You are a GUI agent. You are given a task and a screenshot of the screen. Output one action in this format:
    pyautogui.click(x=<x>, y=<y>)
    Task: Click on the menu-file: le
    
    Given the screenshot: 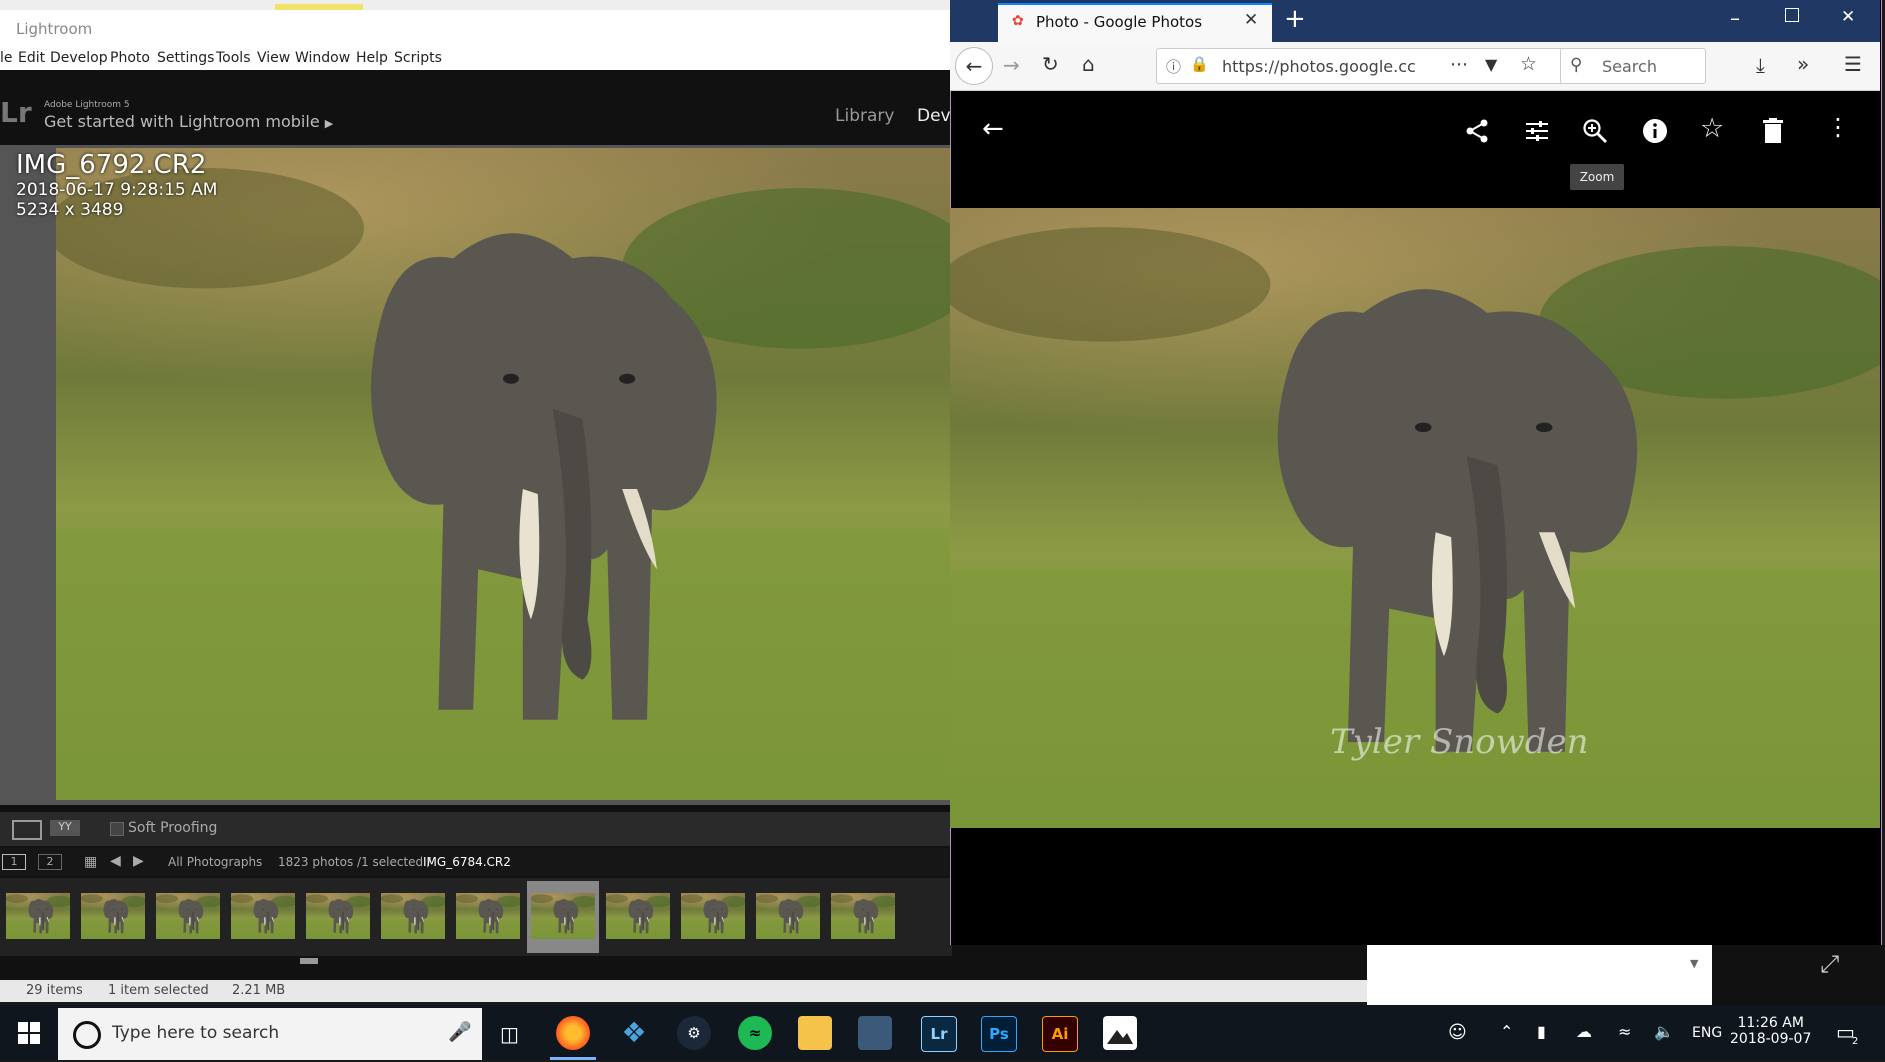 What is the action you would take?
    pyautogui.click(x=6, y=58)
    